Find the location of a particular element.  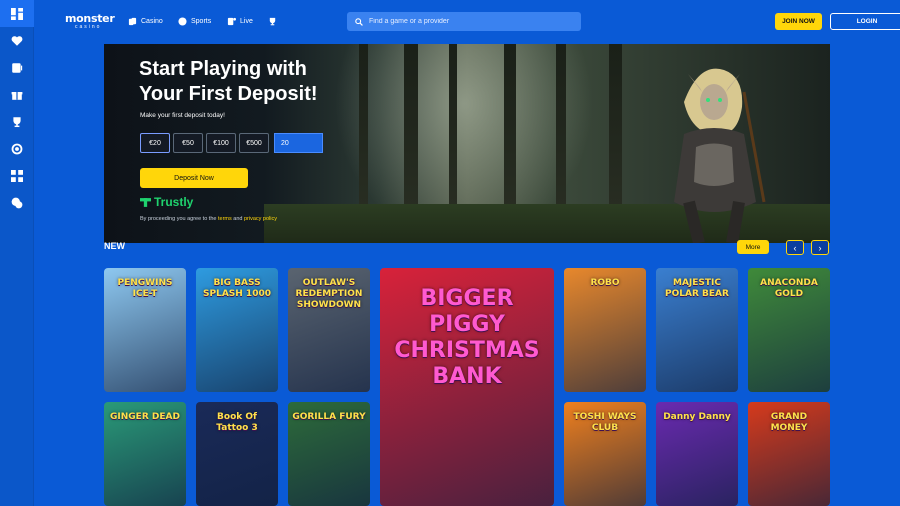

more-button: More is located at coordinates (753, 247).